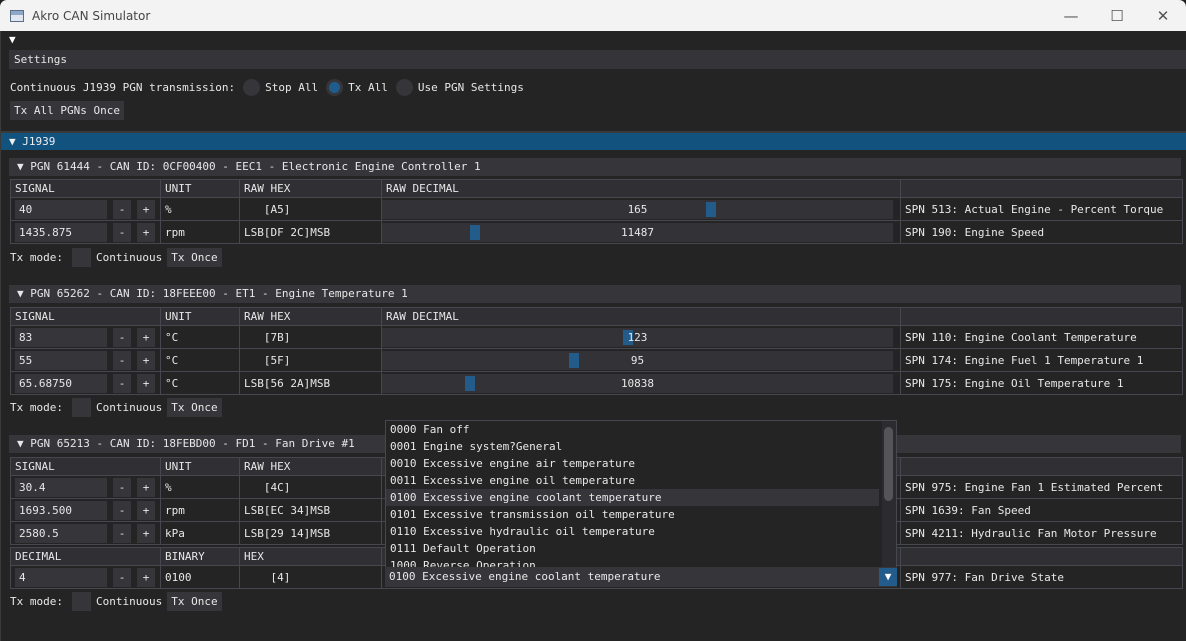 This screenshot has width=1186, height=641. Describe the element at coordinates (1071, 15) in the screenshot. I see `minimize-button: —` at that location.